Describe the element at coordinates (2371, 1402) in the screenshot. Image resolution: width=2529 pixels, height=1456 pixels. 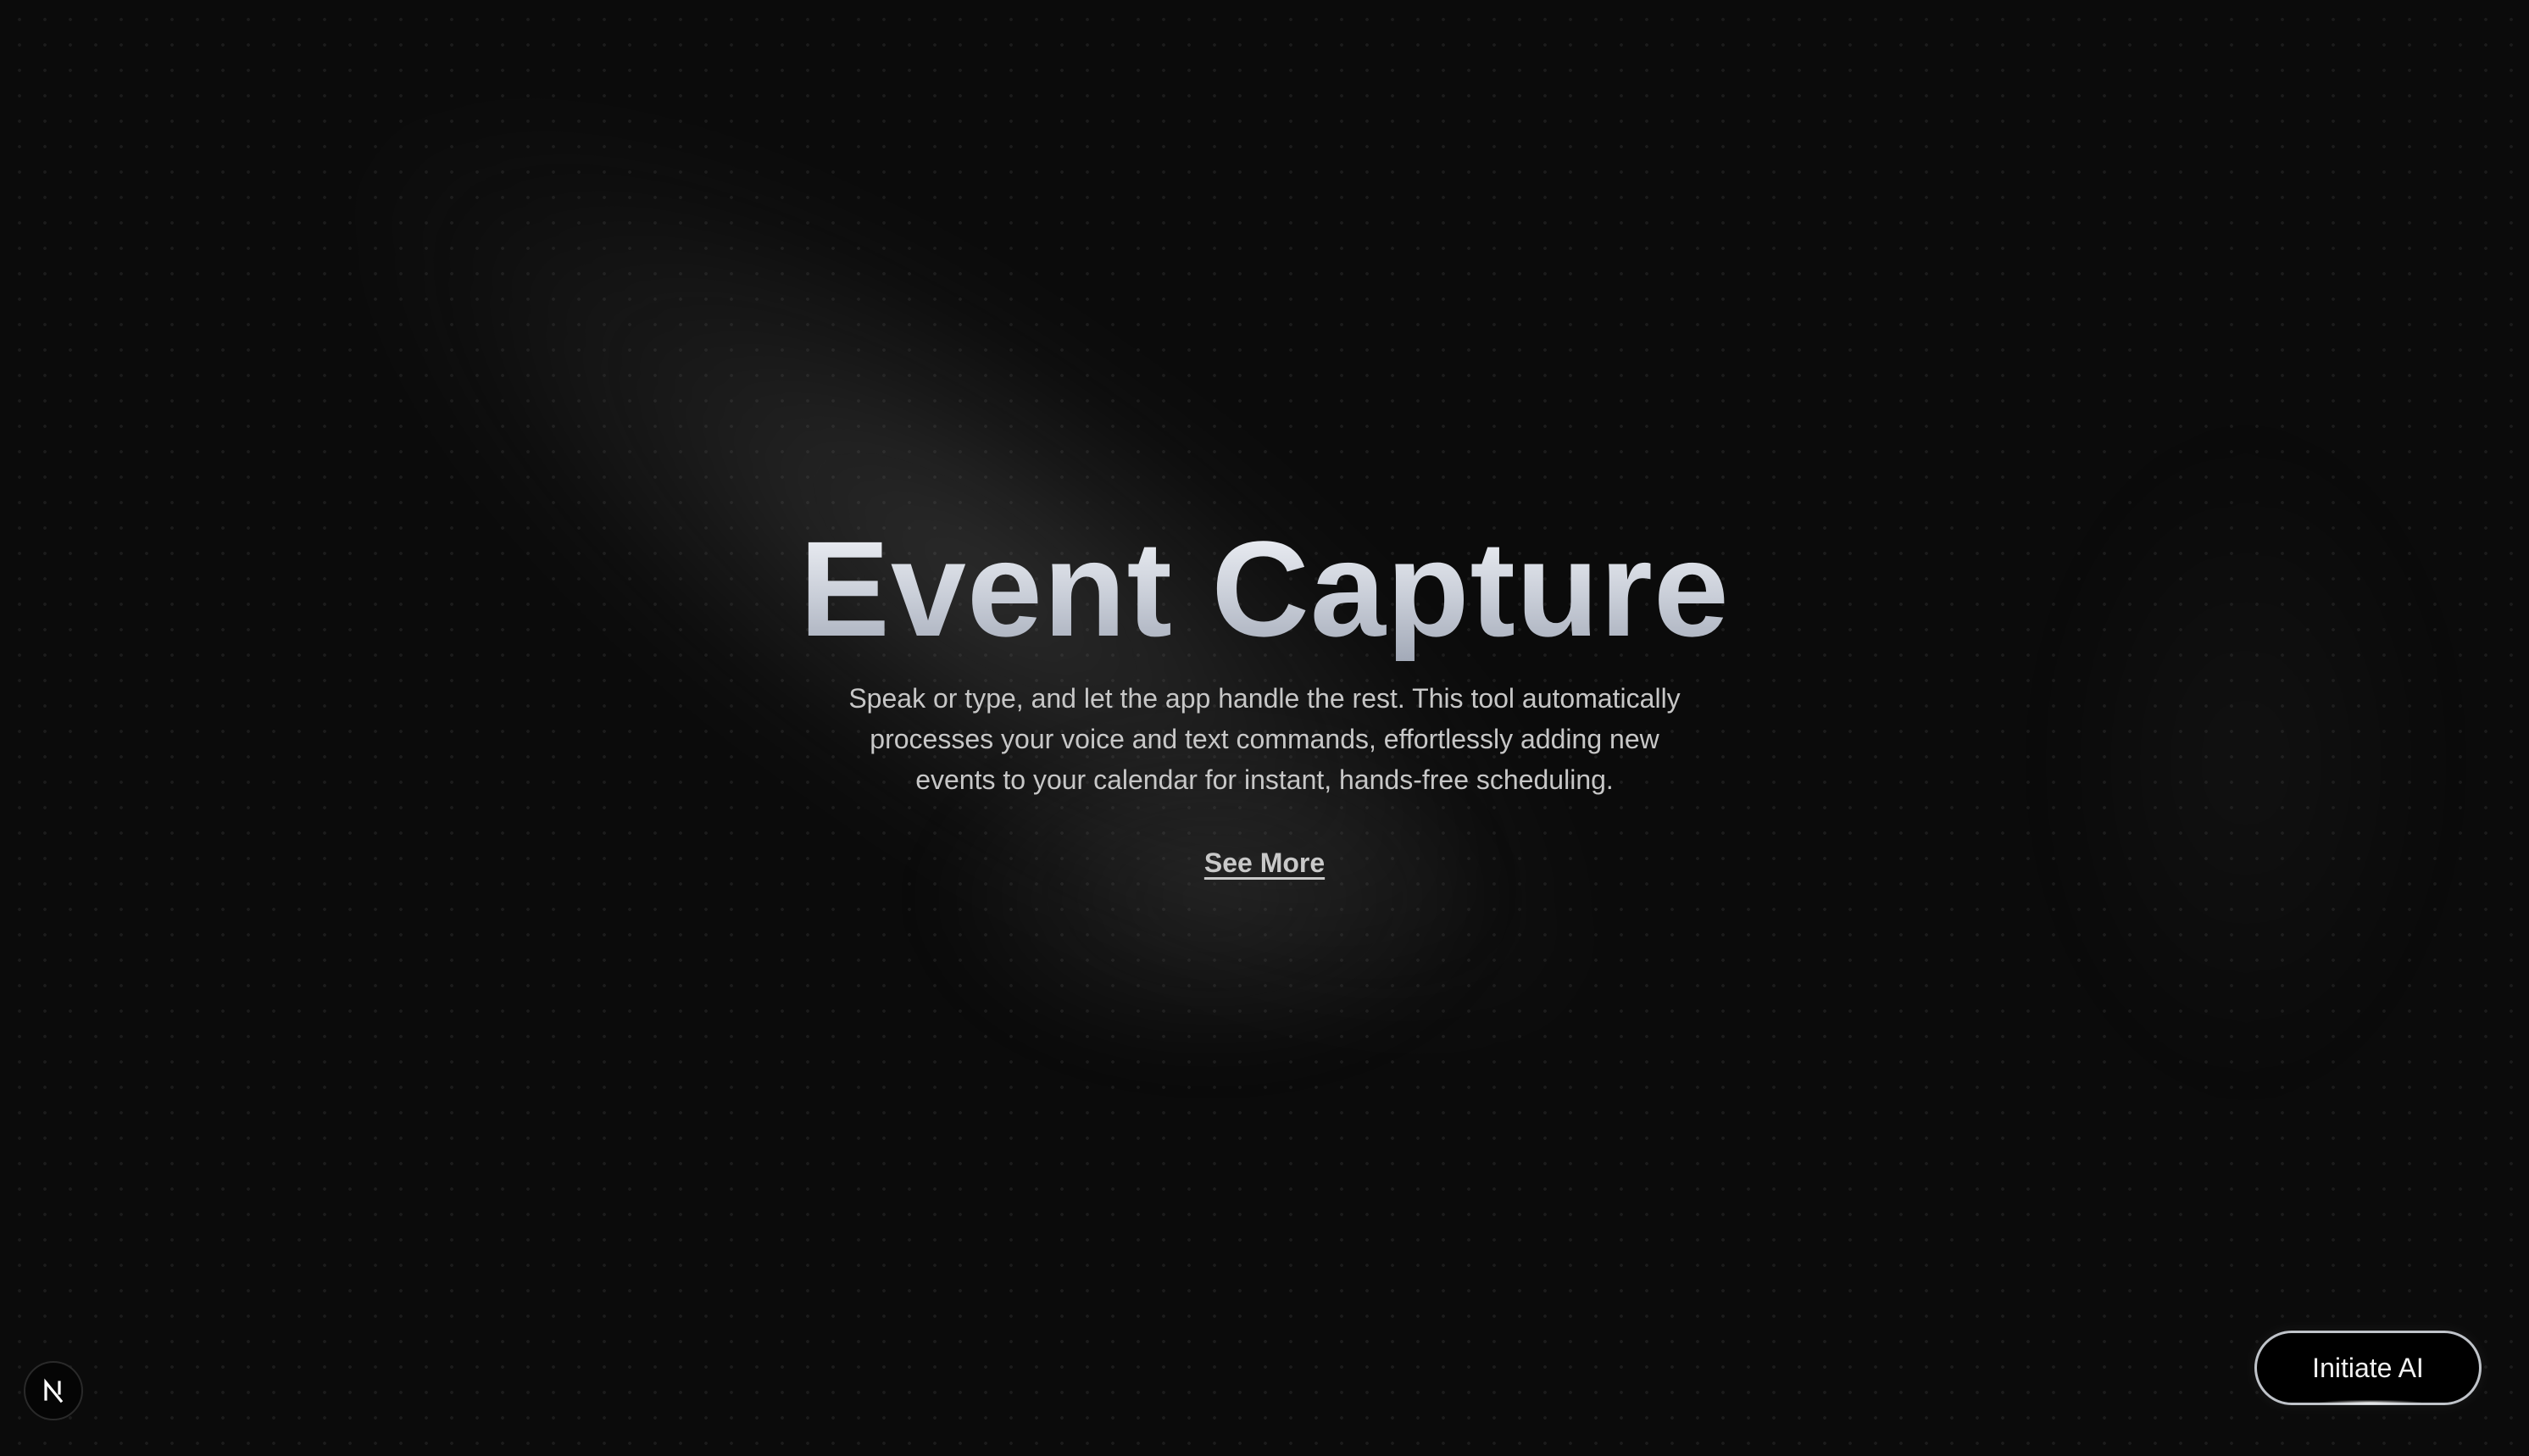
I see `button-shine` at that location.